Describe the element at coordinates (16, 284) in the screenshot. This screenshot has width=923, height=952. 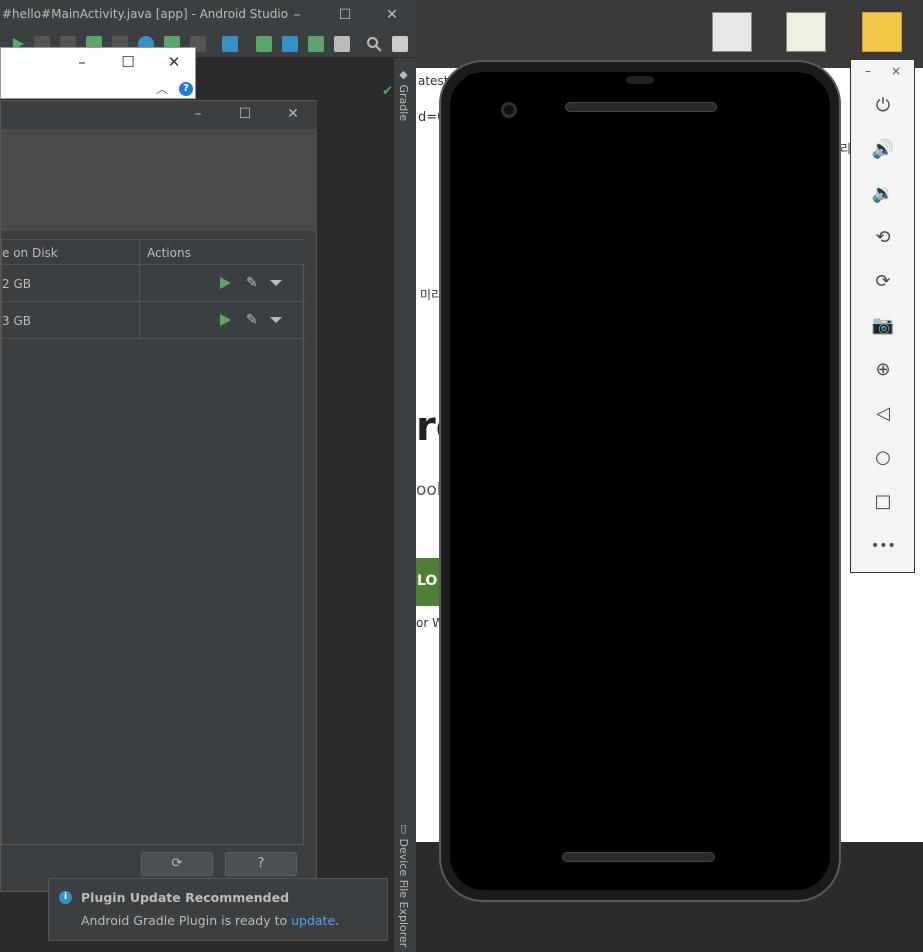
I see `size-cell: 2 GB` at that location.